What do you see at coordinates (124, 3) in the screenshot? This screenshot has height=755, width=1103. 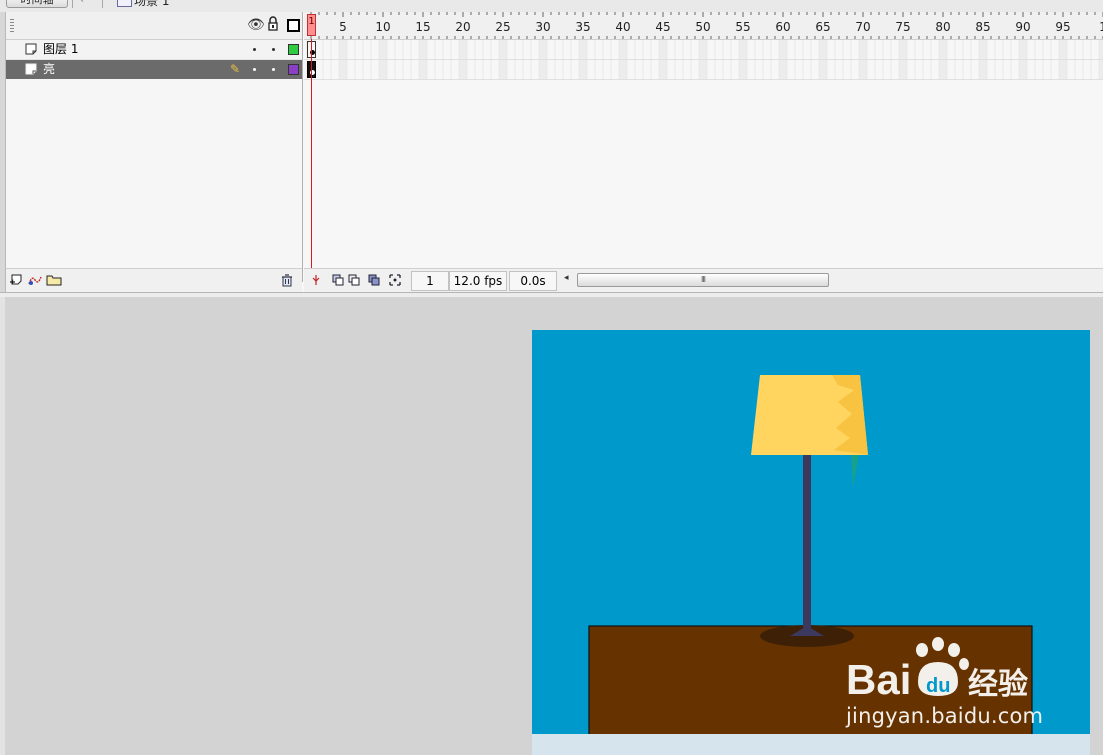 I see `scene-icon` at bounding box center [124, 3].